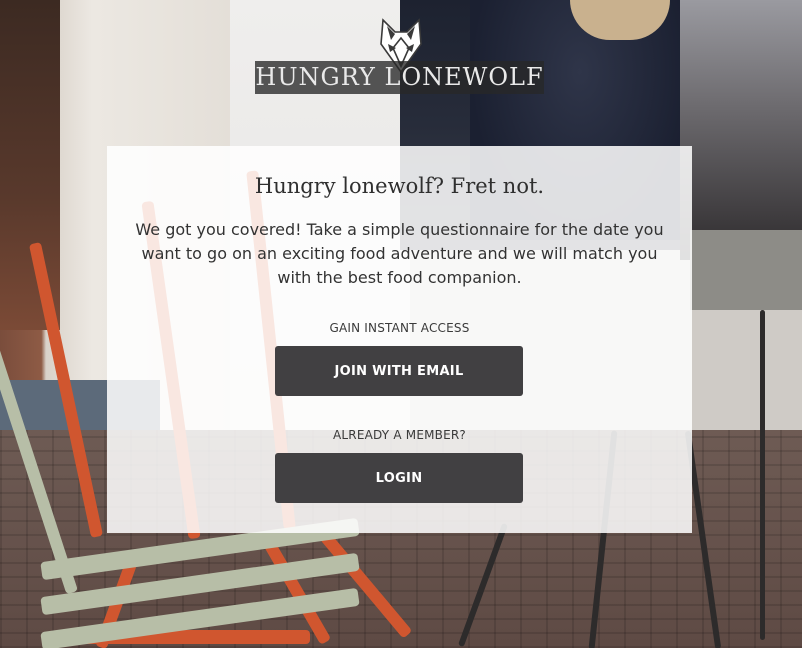 The image size is (802, 648). Describe the element at coordinates (399, 435) in the screenshot. I see `member-label: ALREADY A MEMBER?` at that location.